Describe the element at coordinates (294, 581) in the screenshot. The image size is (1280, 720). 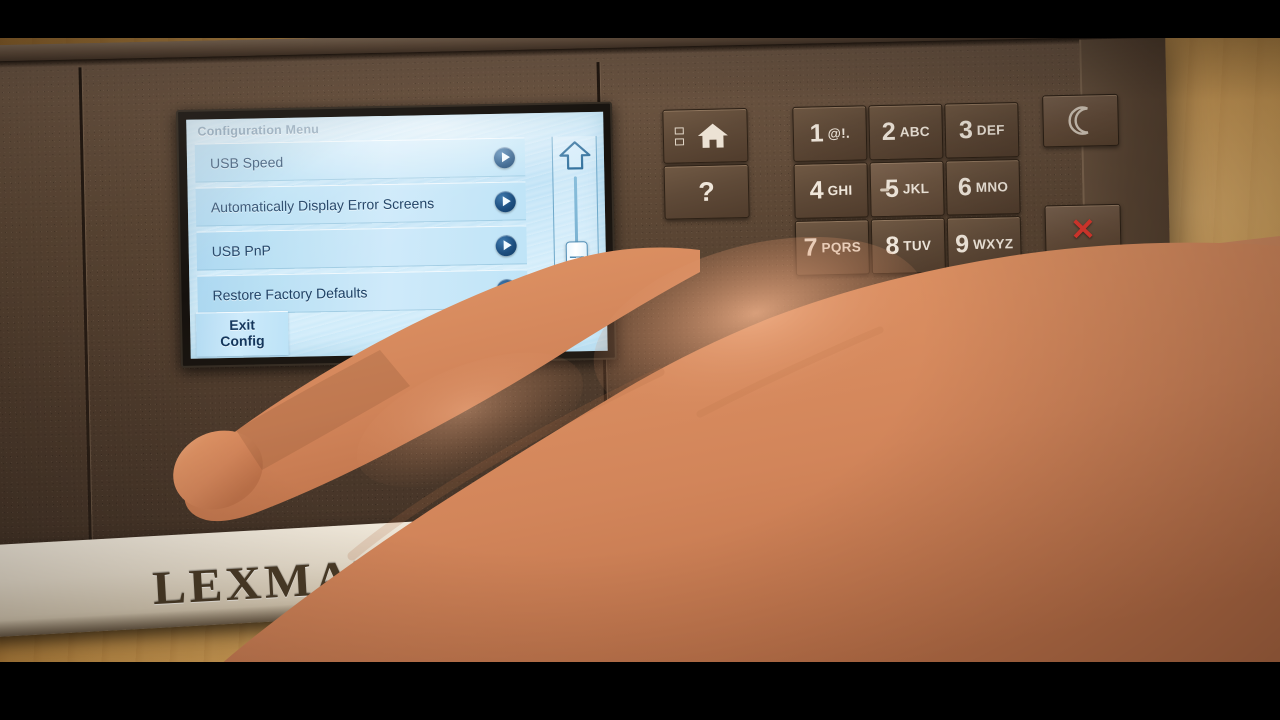
I see `lexmark-logo: LEXMARK` at that location.